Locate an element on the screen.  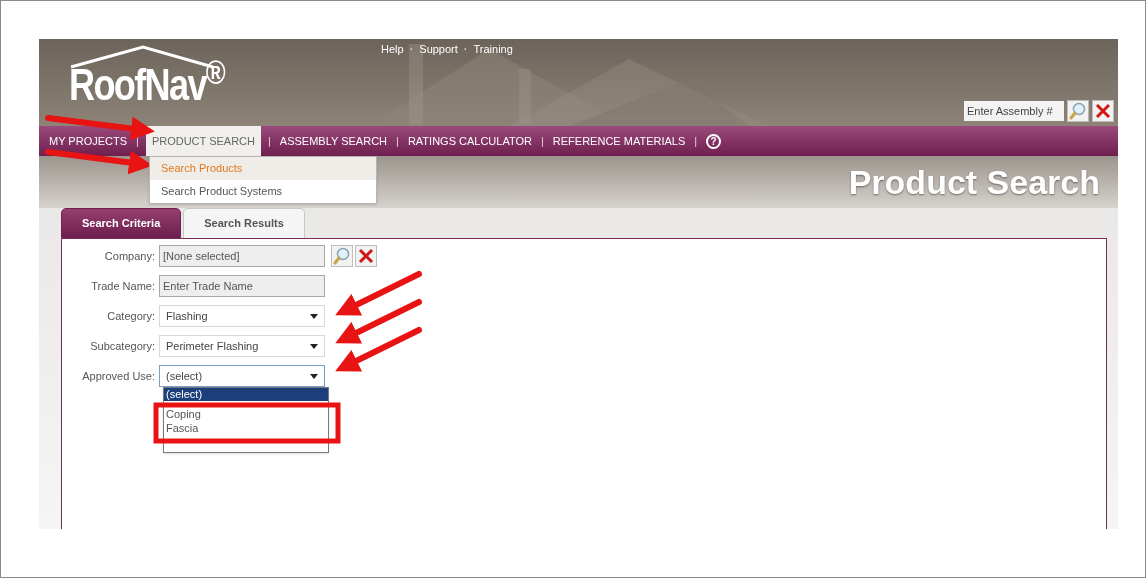
field-label: Approved Use: is located at coordinates (118, 376).